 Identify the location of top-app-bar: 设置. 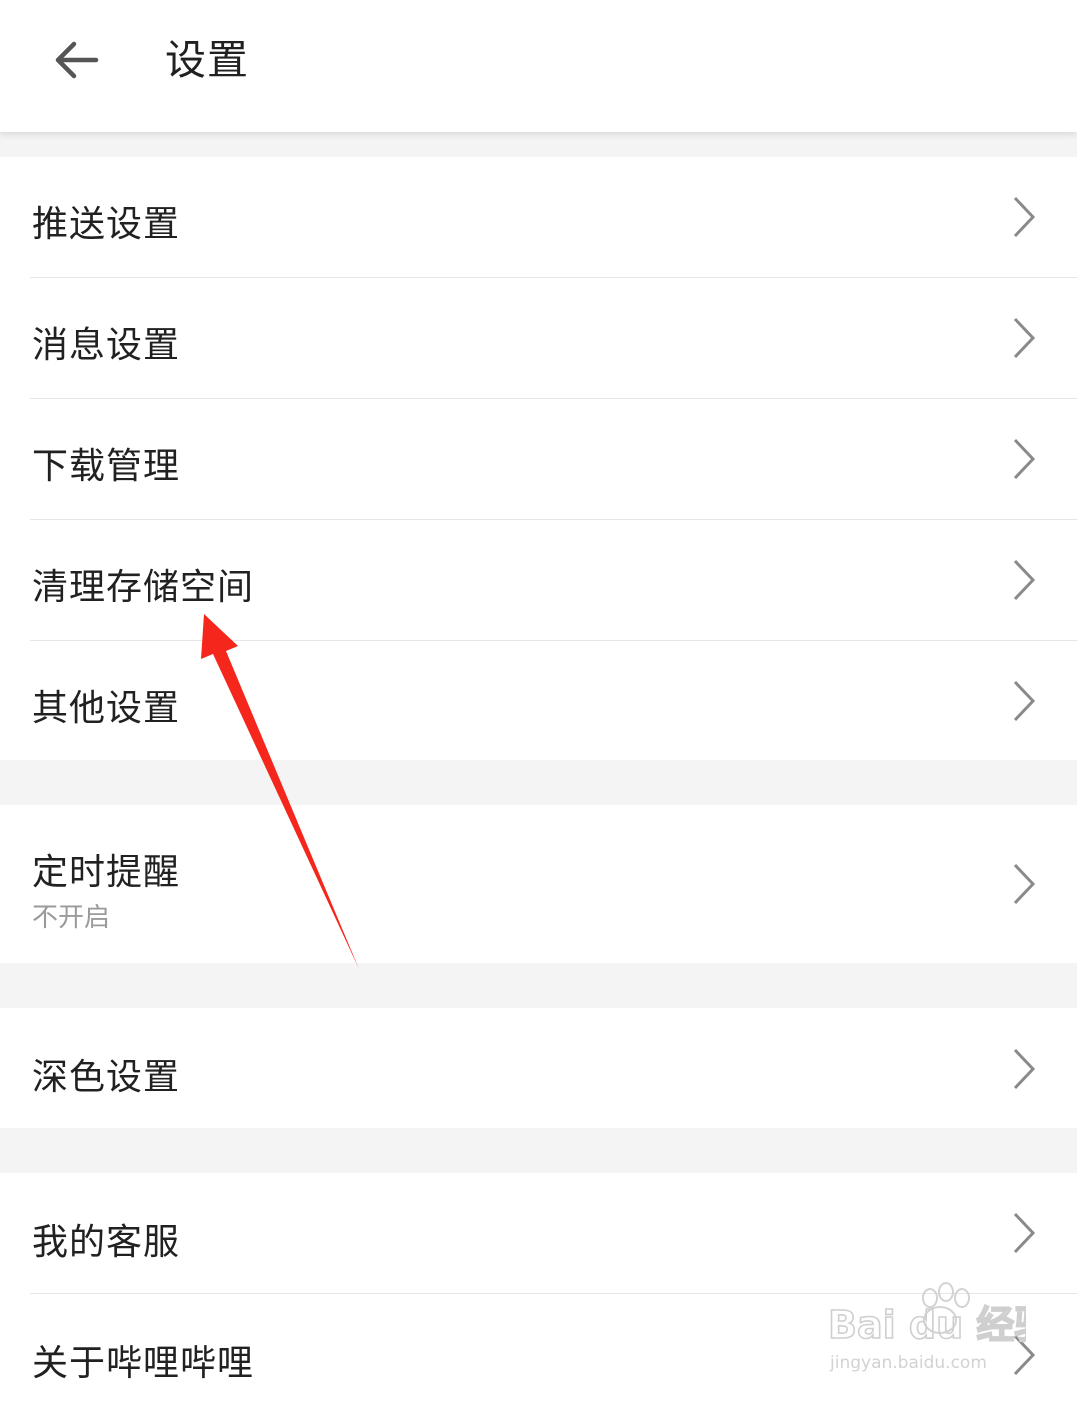
(538, 66).